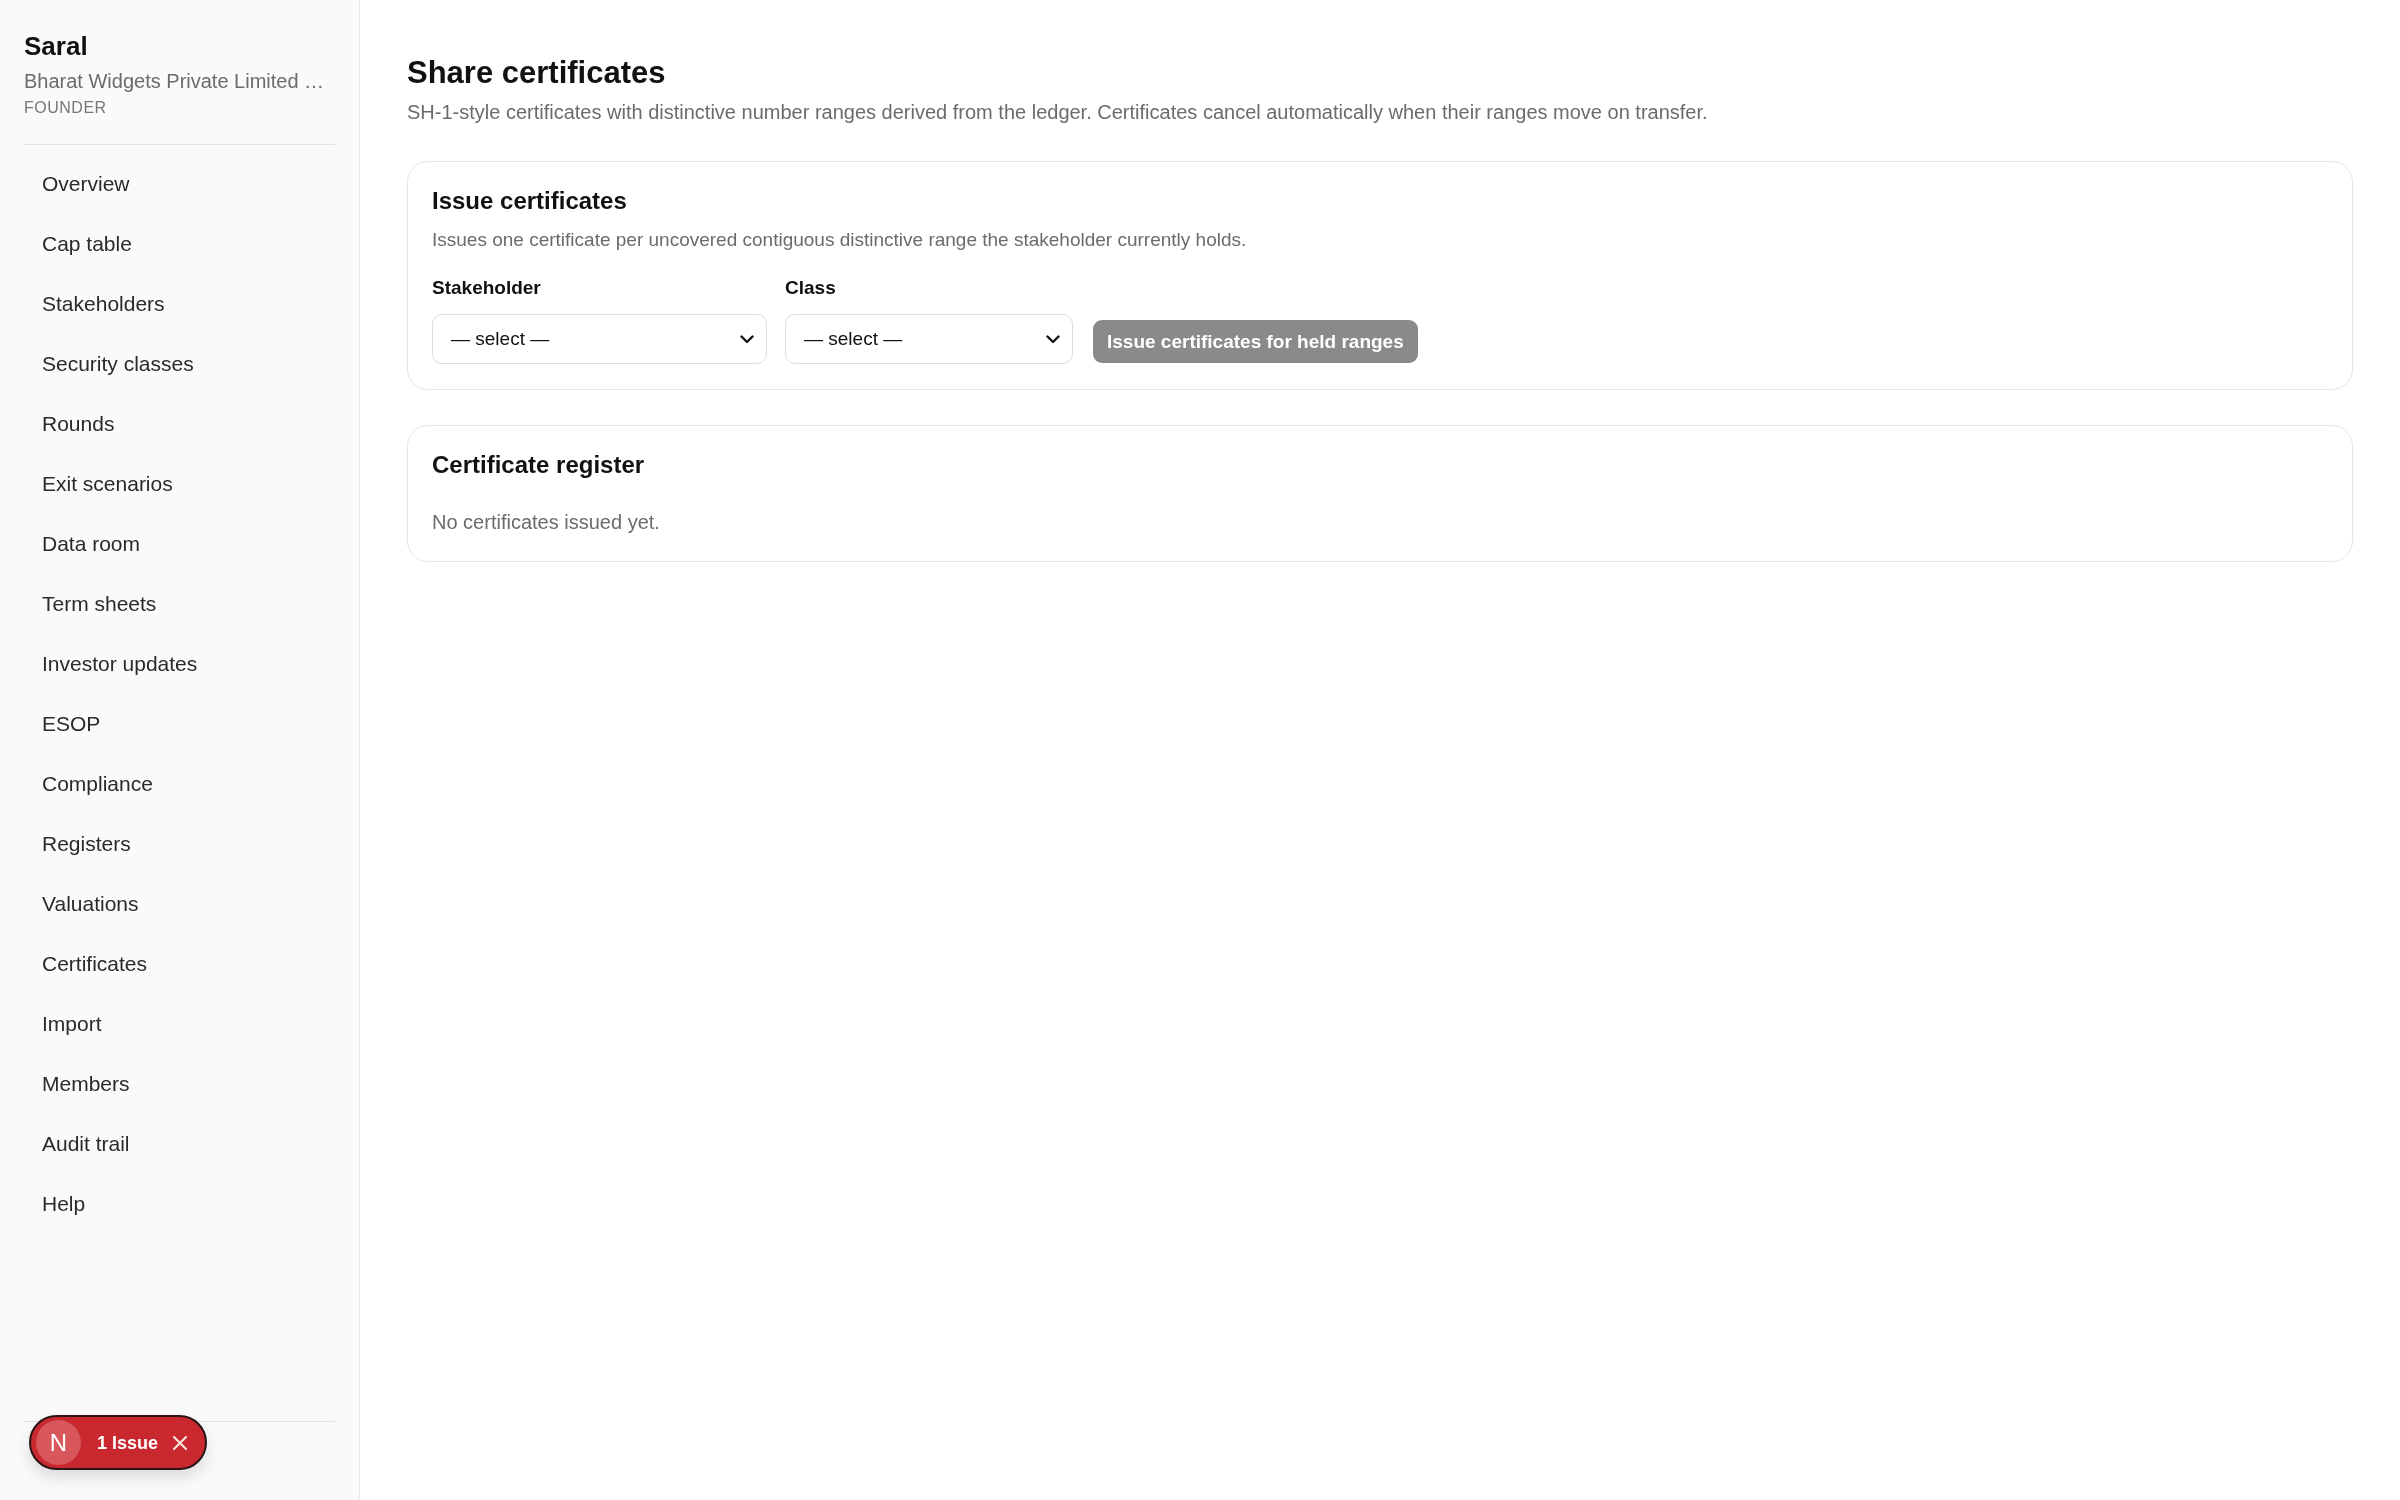 This screenshot has width=2400, height=1500. Describe the element at coordinates (839, 240) in the screenshot. I see `card-description: Issues one certificate per uncovered contiguous distinctive range the stakeholder currently holds.` at that location.